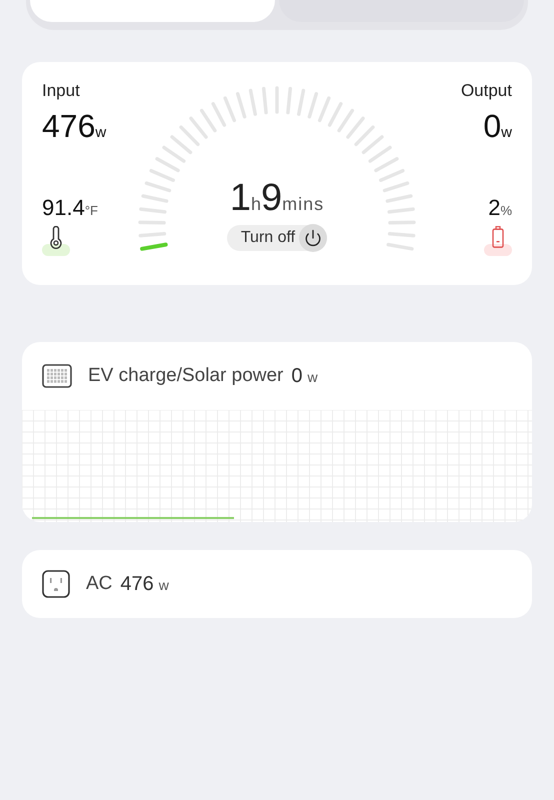 The width and height of the screenshot is (554, 800). Describe the element at coordinates (144, 584) in the screenshot. I see `source-value: 476 w` at that location.